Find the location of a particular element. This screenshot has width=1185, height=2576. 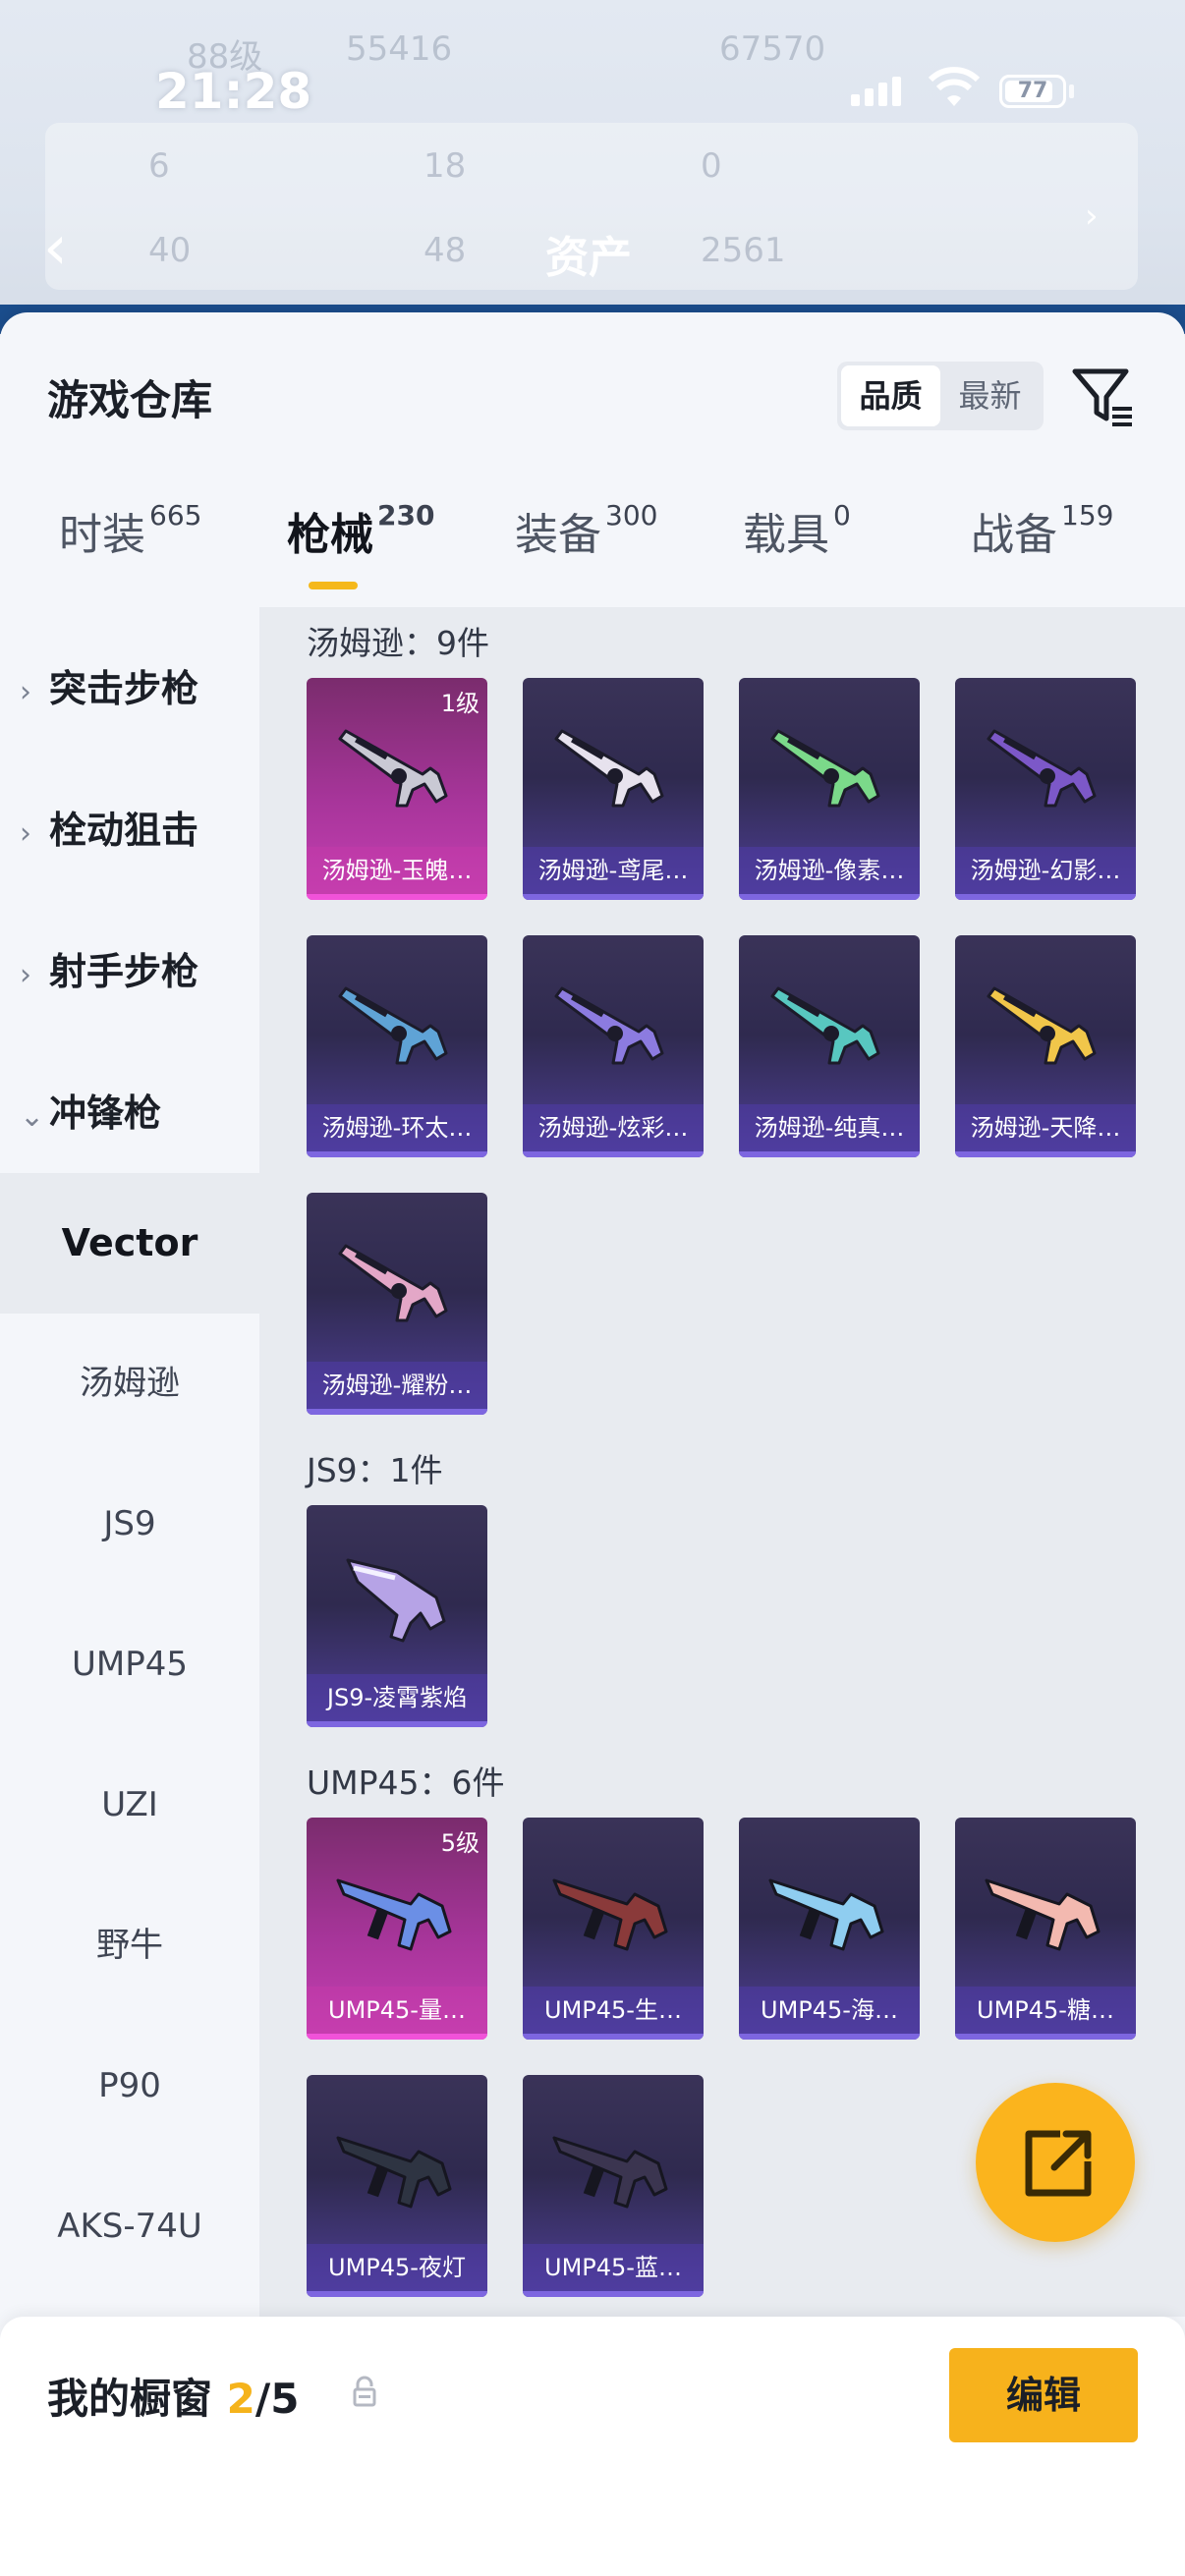

back-button: ‹ is located at coordinates (56, 247).